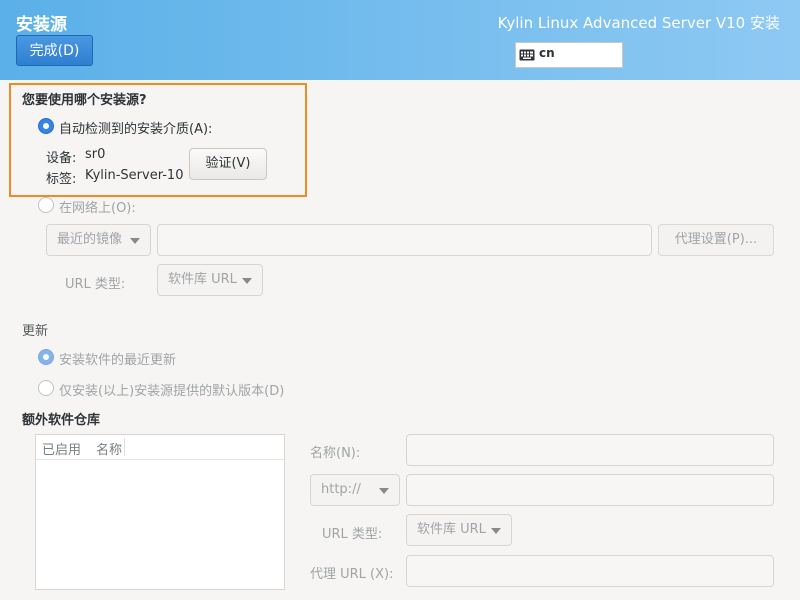 Image resolution: width=800 pixels, height=600 pixels. What do you see at coordinates (46, 357) in the screenshot?
I see `latest-updates-radio` at bounding box center [46, 357].